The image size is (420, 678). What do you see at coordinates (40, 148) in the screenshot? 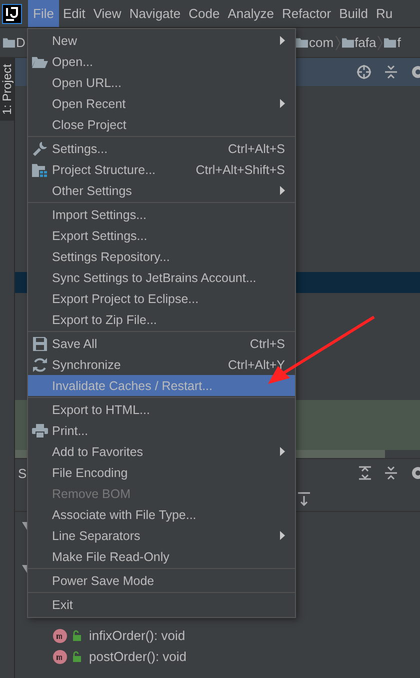
I see `wrench-icon` at bounding box center [40, 148].